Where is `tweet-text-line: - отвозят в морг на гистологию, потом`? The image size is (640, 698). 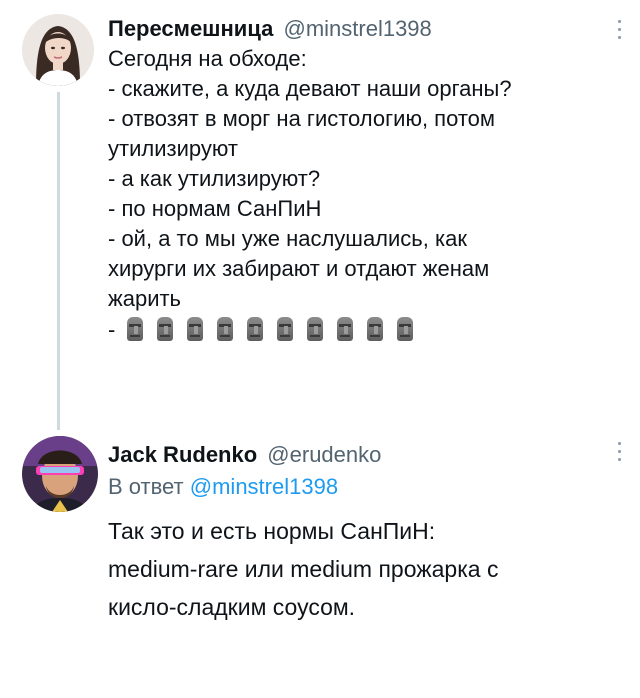 tweet-text-line: - отвозят в морг на гистологию, потом is located at coordinates (302, 118).